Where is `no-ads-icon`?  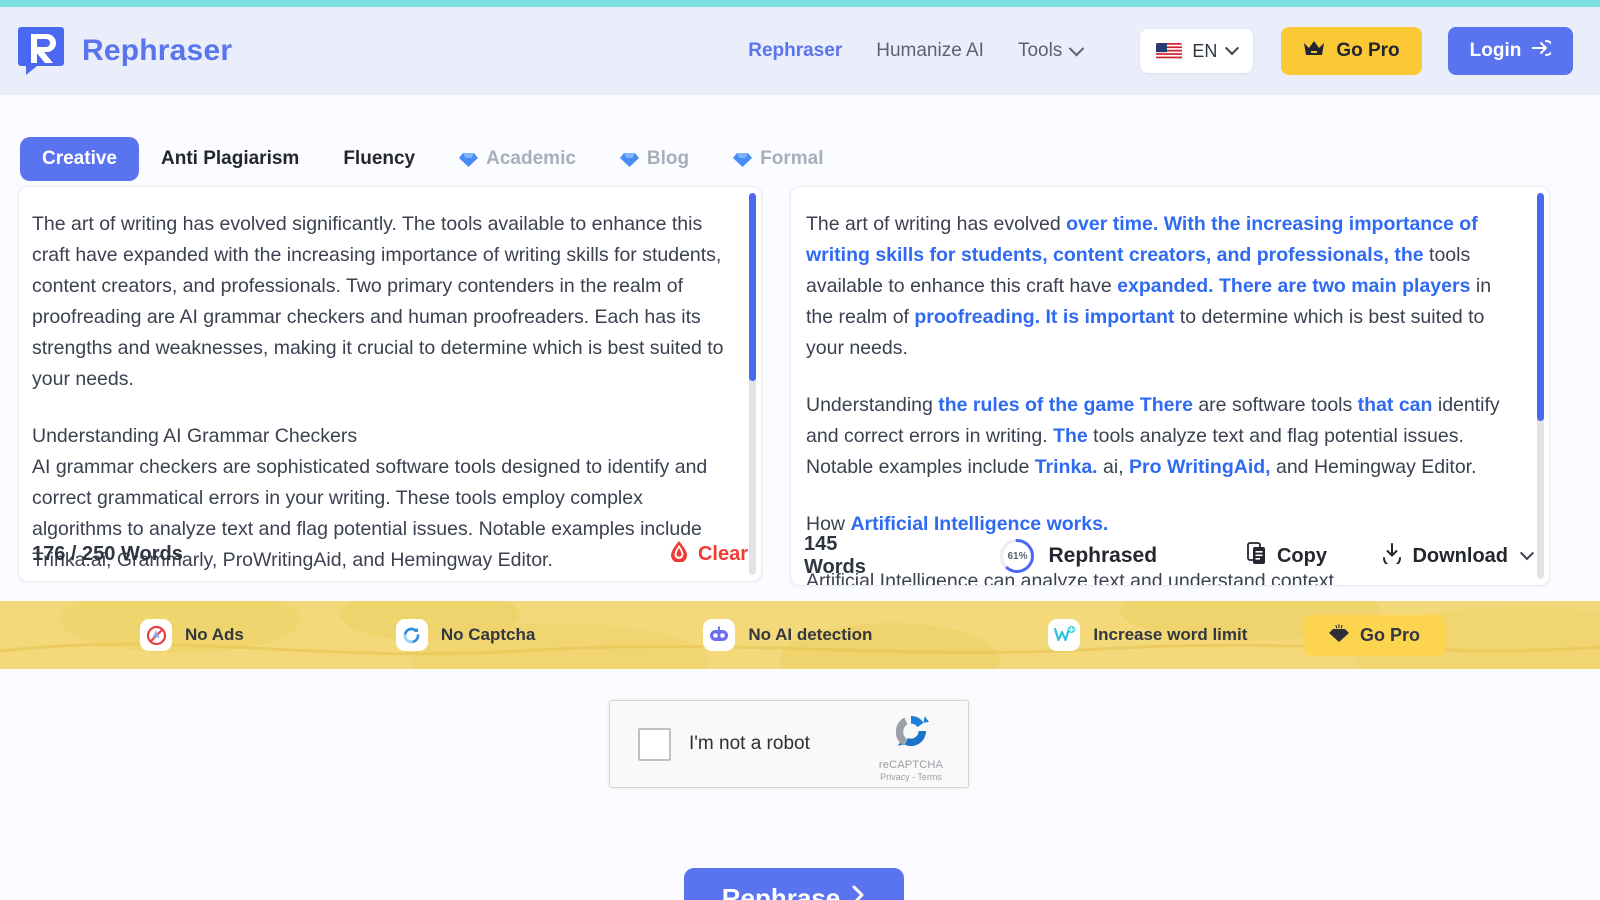 no-ads-icon is located at coordinates (156, 635).